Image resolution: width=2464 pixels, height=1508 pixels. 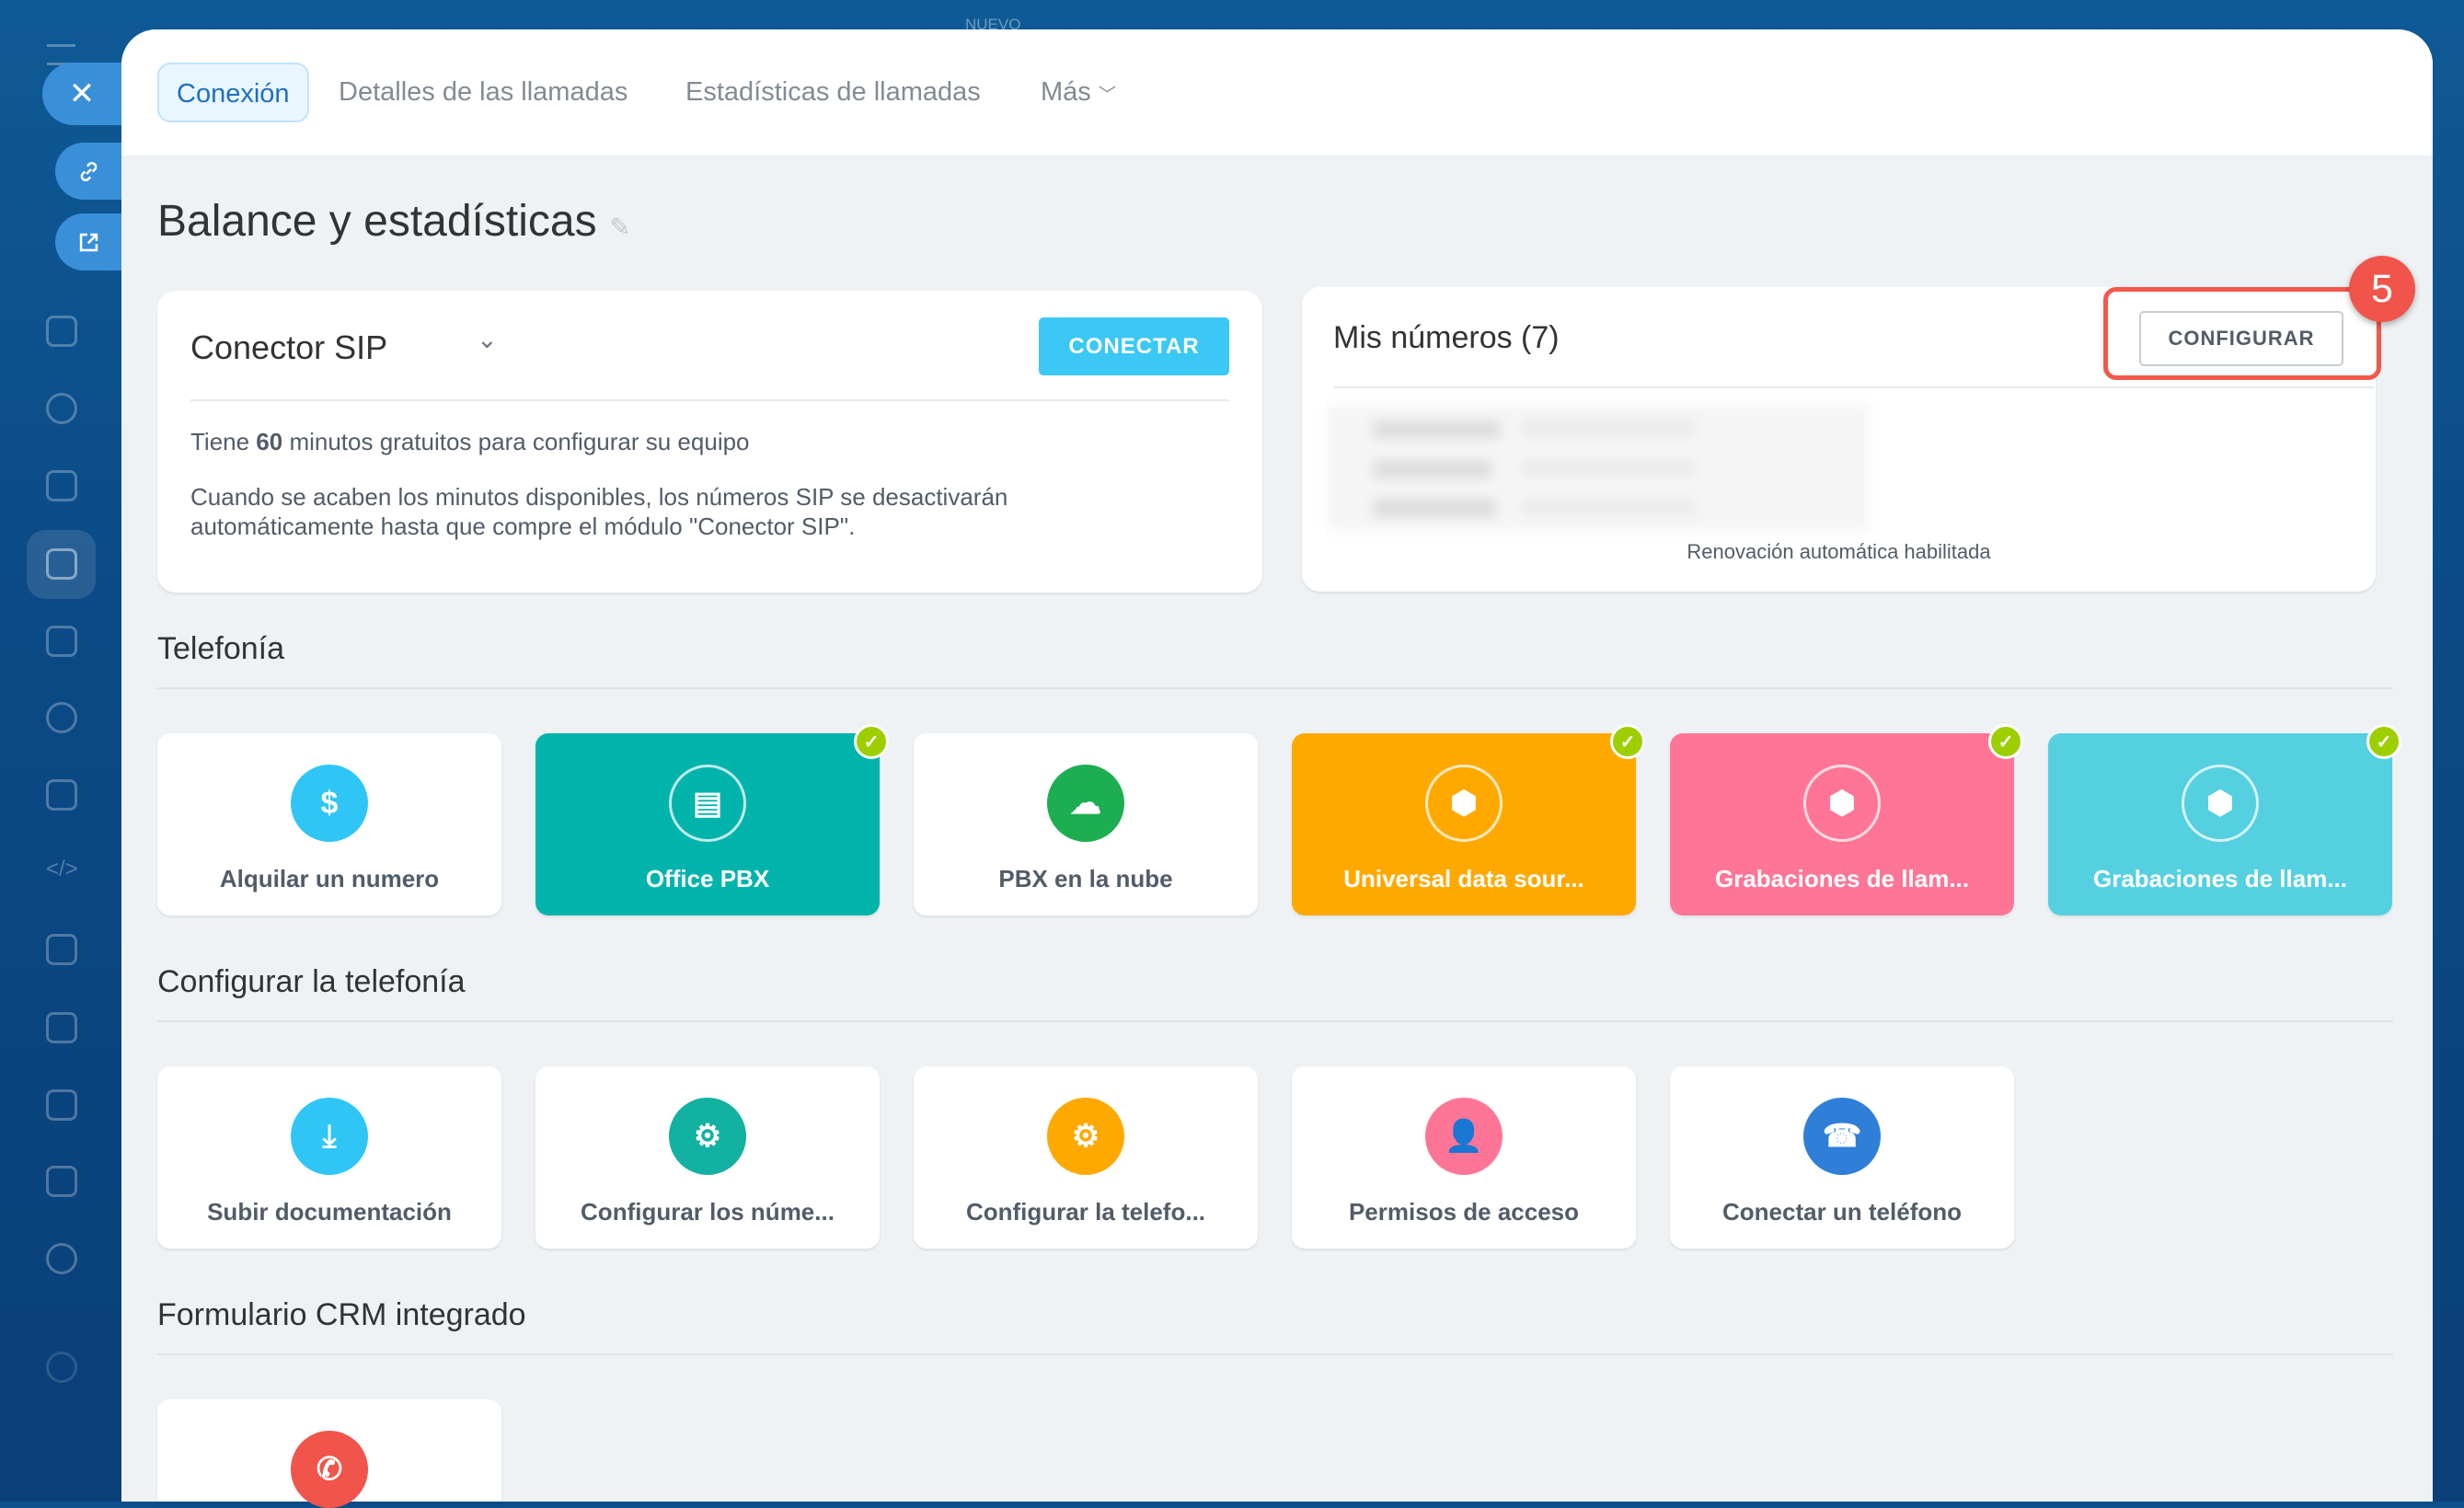 I want to click on phone-gear-icon: ⚙, so click(x=707, y=1136).